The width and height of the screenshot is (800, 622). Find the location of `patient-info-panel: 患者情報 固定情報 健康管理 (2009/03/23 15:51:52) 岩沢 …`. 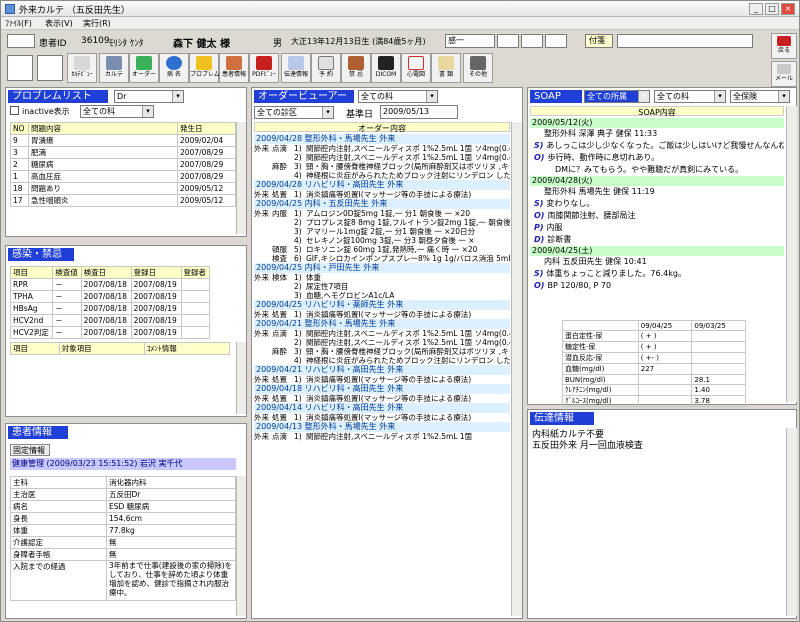

patient-info-panel: 患者情報 固定情報 健康管理 (2009/03/23 15:51:52) 岩沢 … is located at coordinates (126, 521).